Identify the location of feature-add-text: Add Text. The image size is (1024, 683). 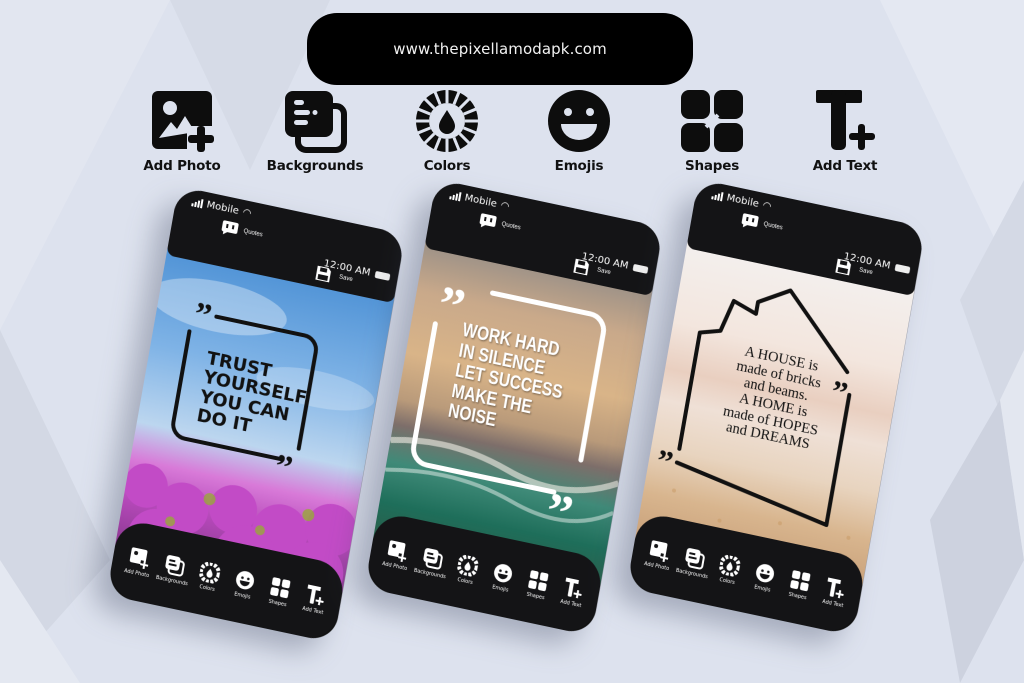
(845, 131).